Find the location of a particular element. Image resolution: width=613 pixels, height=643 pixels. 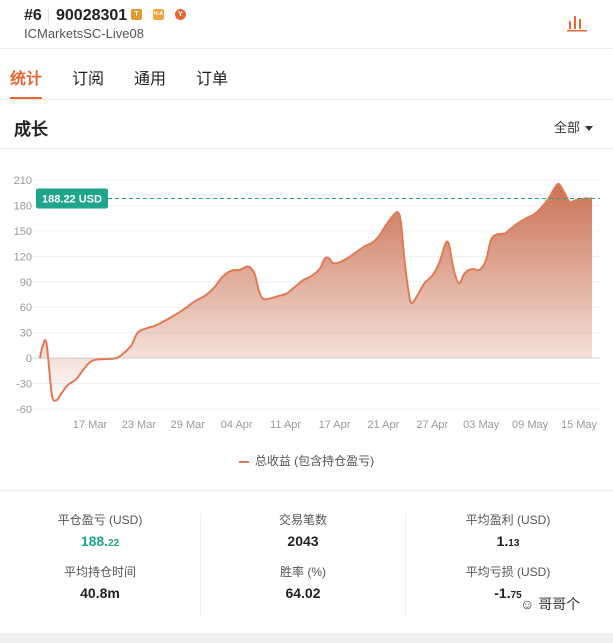

watermark-text: 哥哥个 is located at coordinates (559, 604).